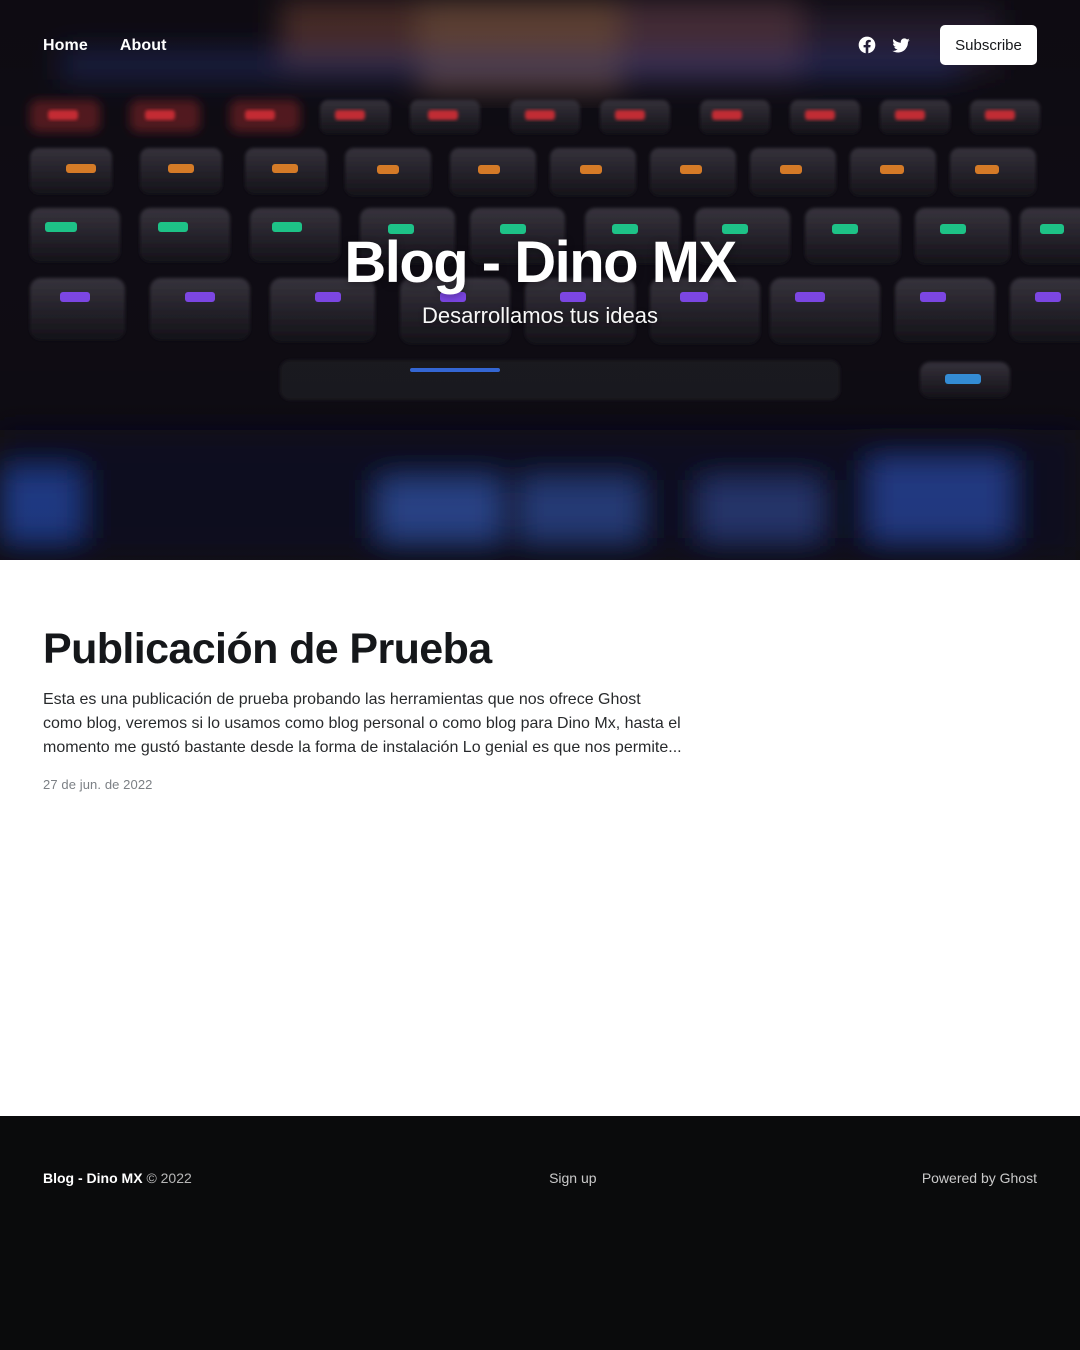 The height and width of the screenshot is (1350, 1080). I want to click on site-title: Blog - Dino MX, so click(540, 262).